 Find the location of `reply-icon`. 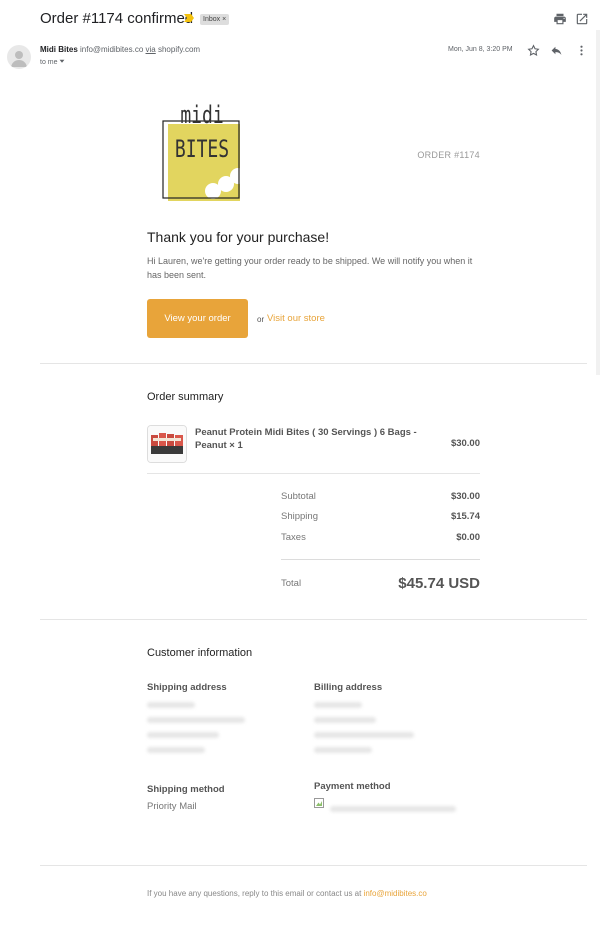

reply-icon is located at coordinates (556, 50).